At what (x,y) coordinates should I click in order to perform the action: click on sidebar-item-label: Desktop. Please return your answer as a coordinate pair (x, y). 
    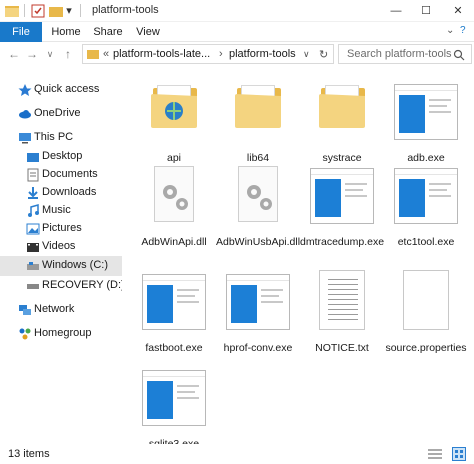
    Looking at the image, I should click on (62, 156).